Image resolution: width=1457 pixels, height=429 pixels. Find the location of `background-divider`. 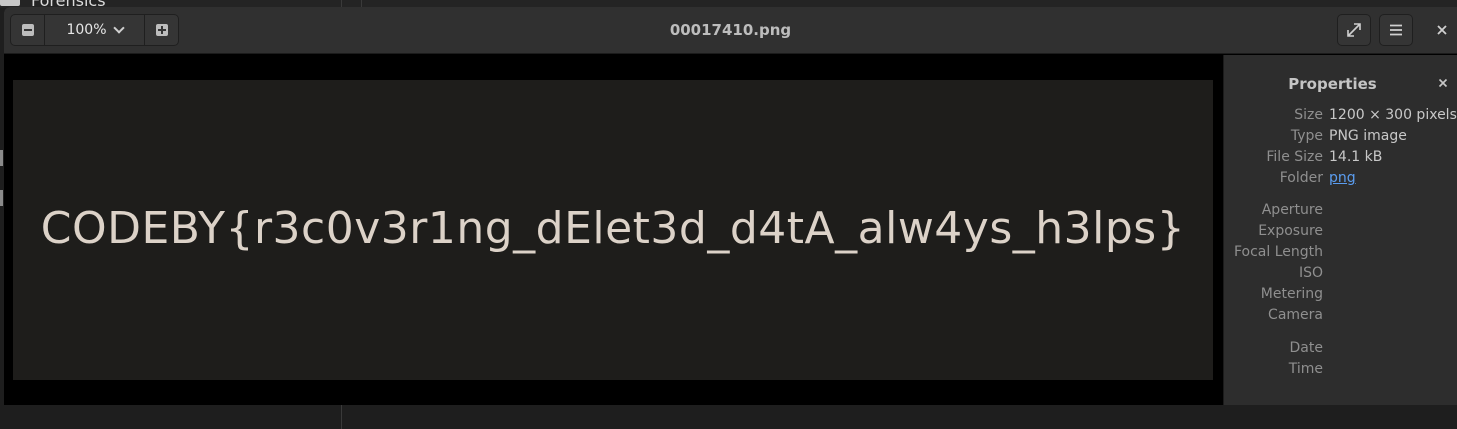

background-divider is located at coordinates (341, 417).